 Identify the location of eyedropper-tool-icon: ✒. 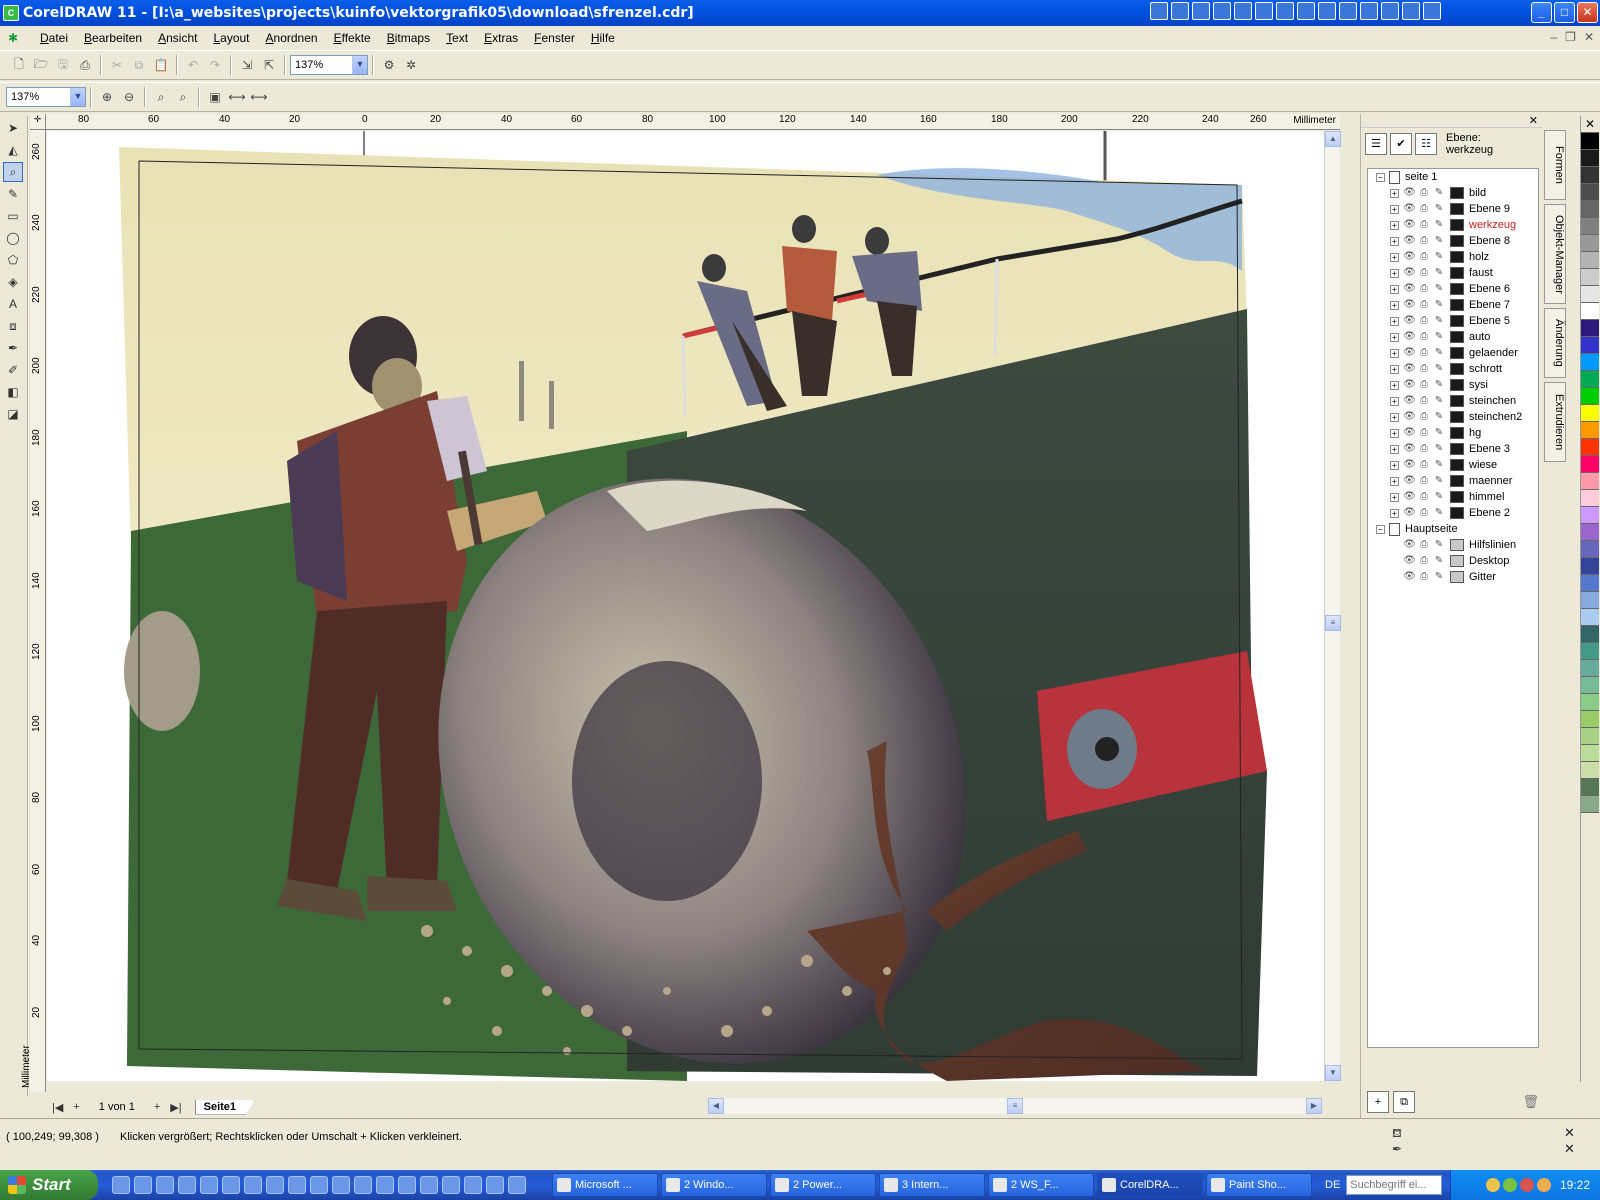
(13, 348).